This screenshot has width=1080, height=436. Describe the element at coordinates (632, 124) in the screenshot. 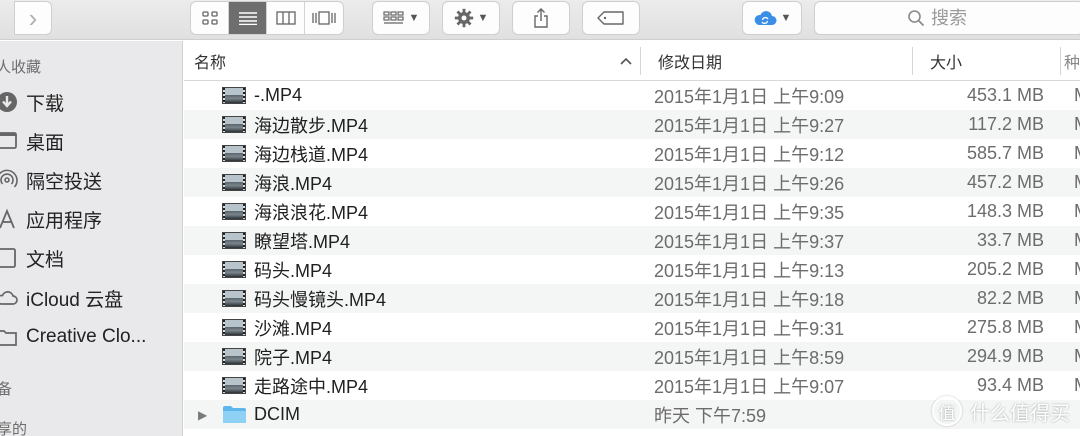

I see `file-row: 海边散步.MP4 2015年1月1日 上午9:27 117.2 MB M` at that location.